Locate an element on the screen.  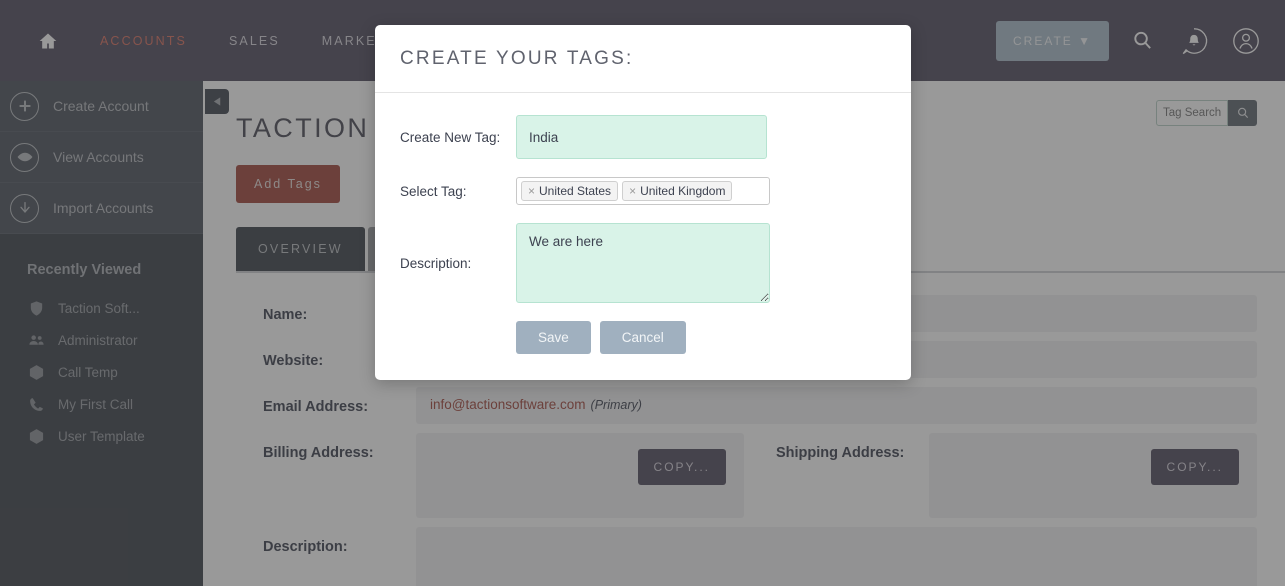
tag-chip-united-states: × United States is located at coordinates (570, 191).